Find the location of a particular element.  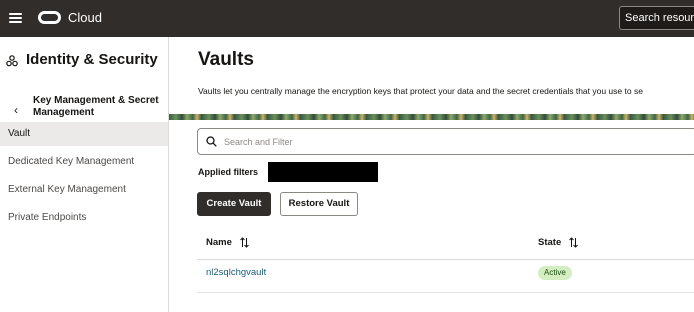

status-badge: Active is located at coordinates (555, 273).